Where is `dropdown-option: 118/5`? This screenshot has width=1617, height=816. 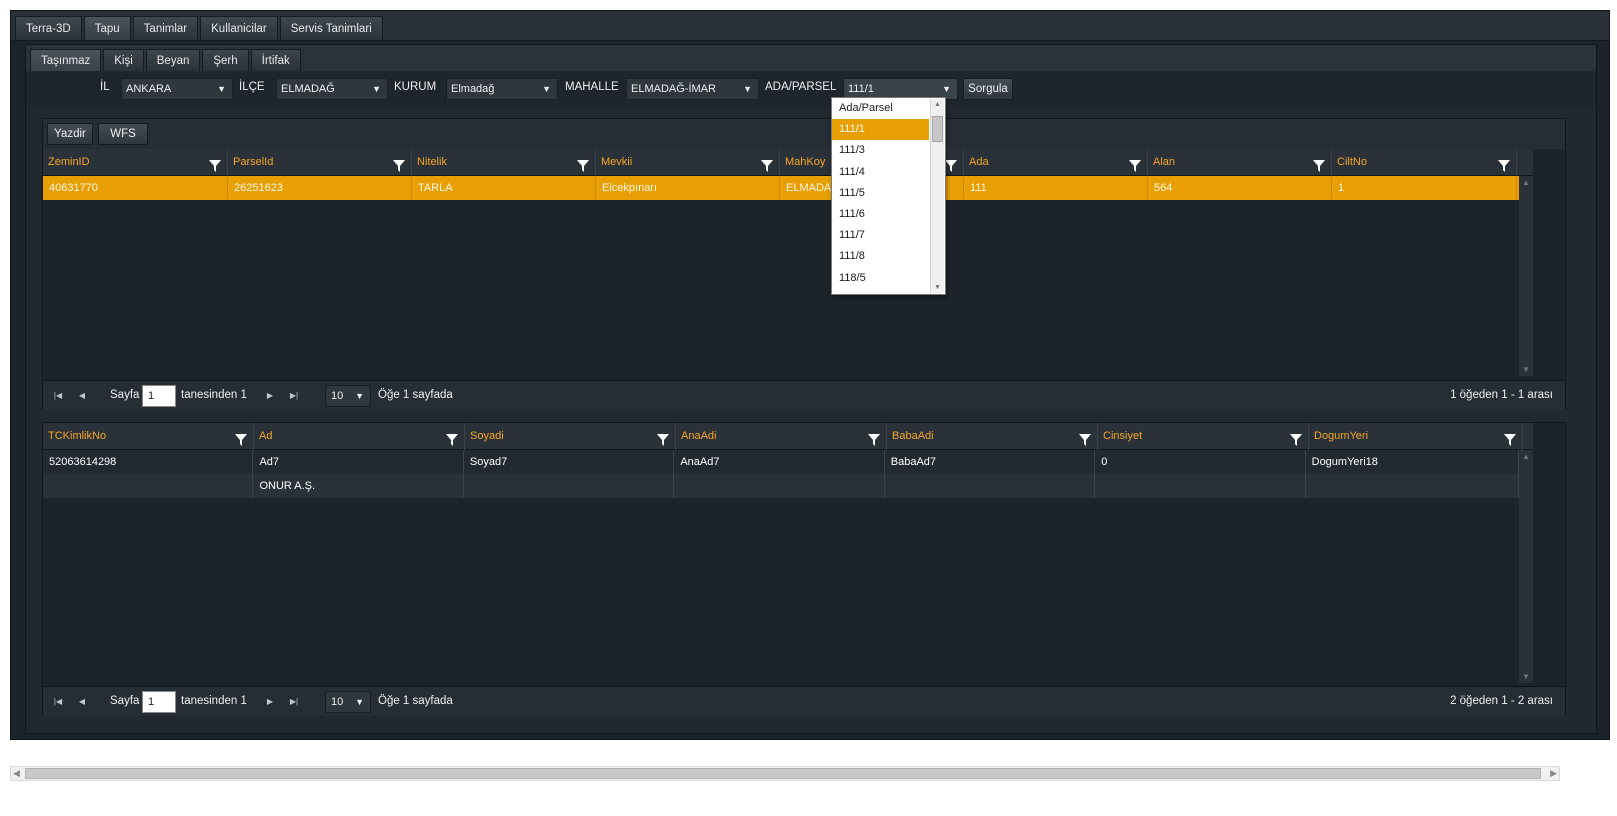 dropdown-option: 118/5 is located at coordinates (880, 278).